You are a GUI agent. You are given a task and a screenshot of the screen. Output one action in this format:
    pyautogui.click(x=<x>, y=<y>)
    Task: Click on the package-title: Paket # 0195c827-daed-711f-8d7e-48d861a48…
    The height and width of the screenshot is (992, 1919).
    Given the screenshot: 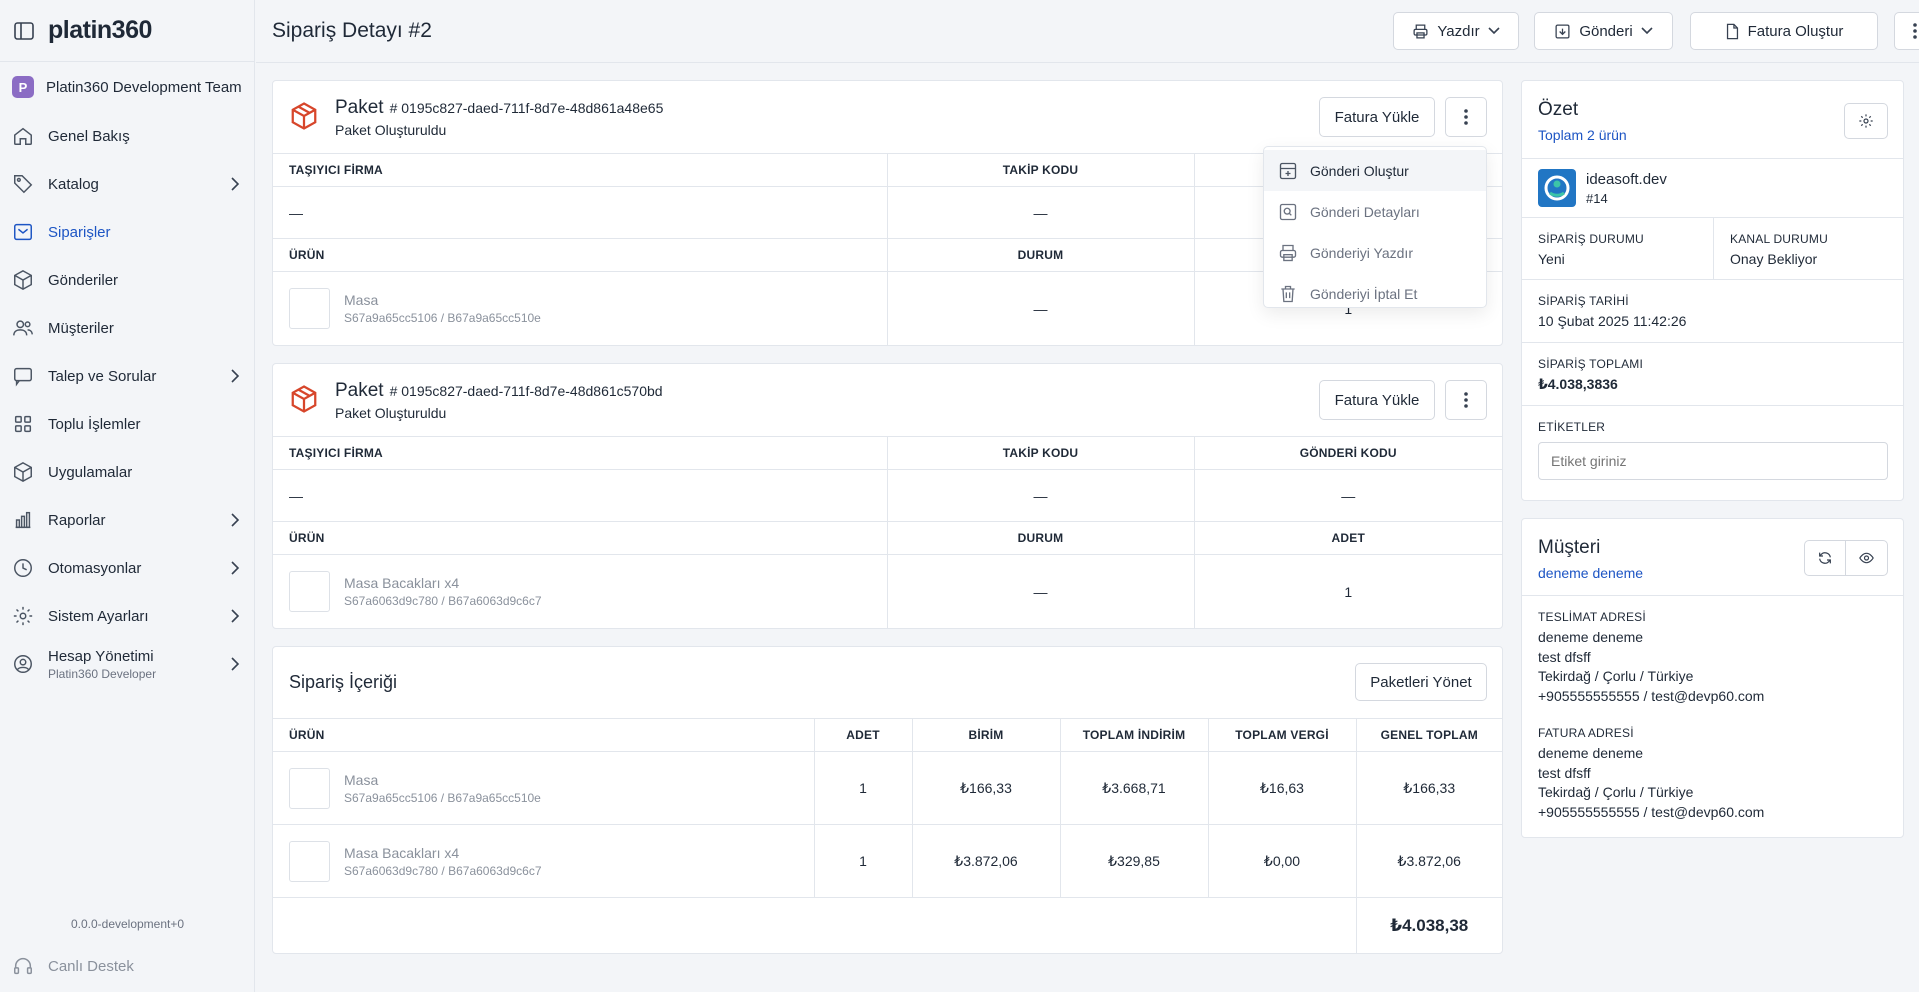 What is the action you would take?
    pyautogui.click(x=499, y=108)
    